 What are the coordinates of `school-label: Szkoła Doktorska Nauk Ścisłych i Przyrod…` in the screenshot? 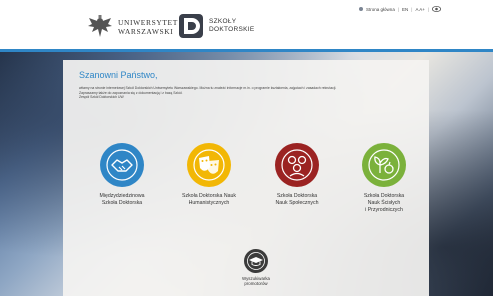 It's located at (384, 203).